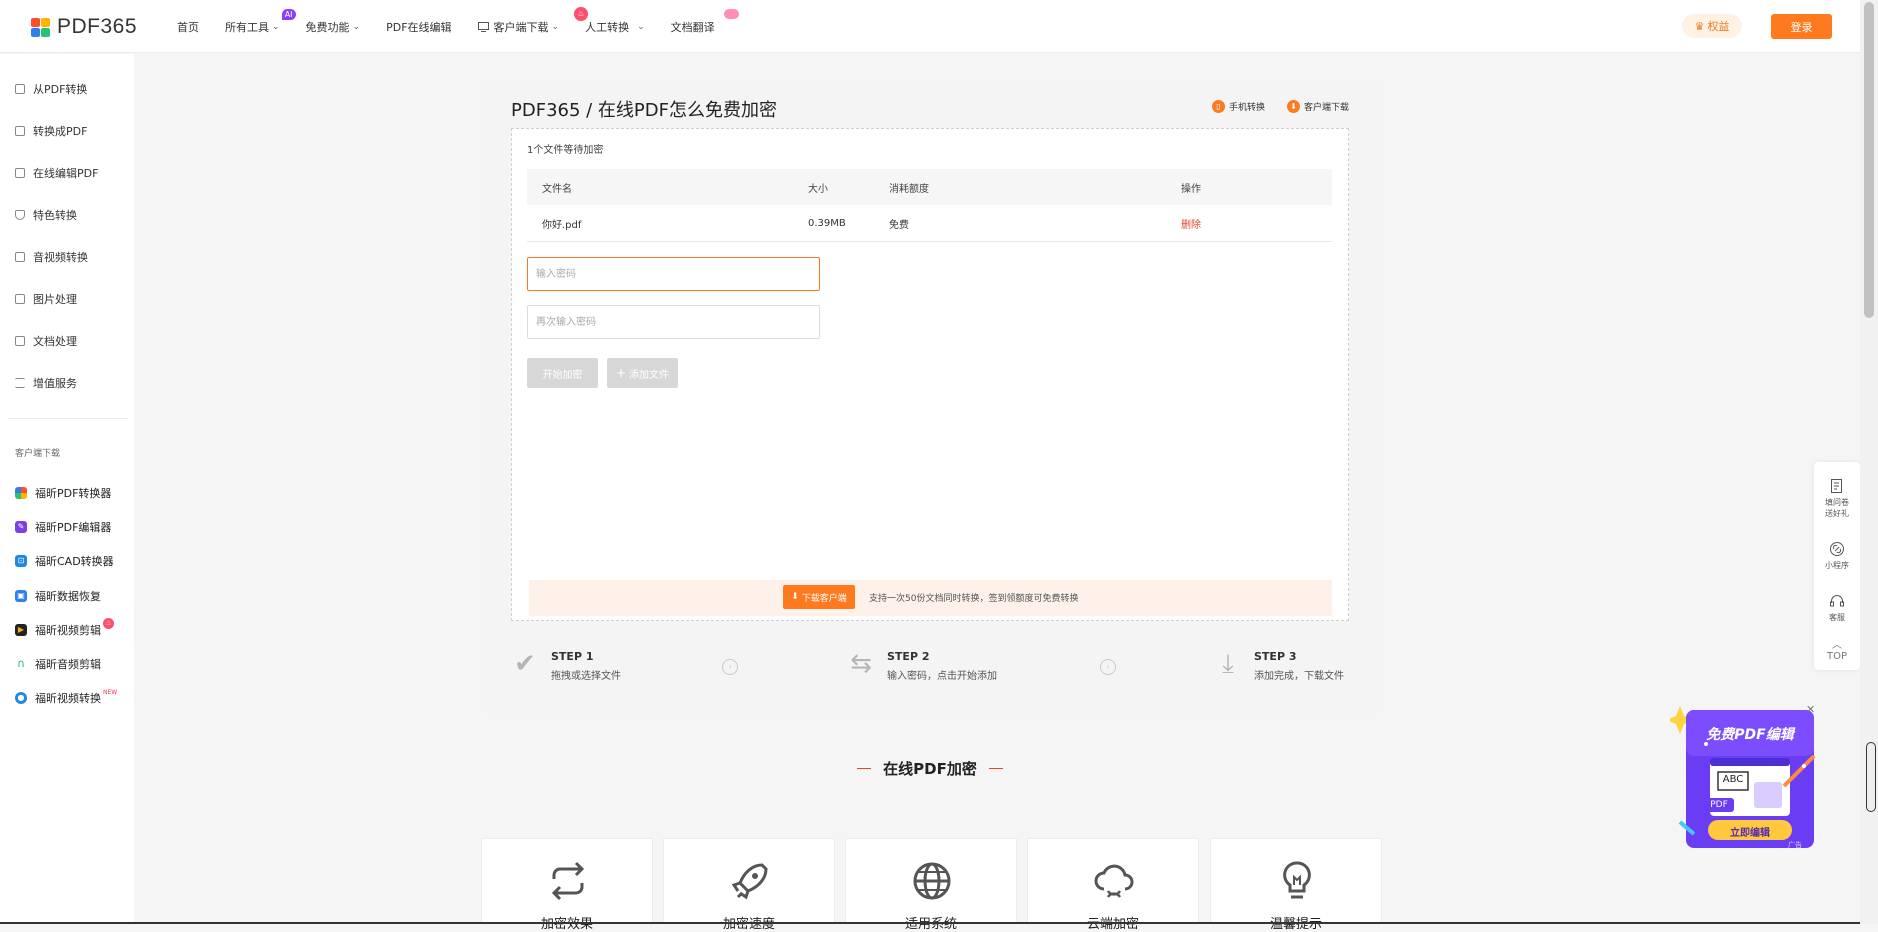 This screenshot has width=1878, height=932. Describe the element at coordinates (1837, 549) in the screenshot. I see `link-icon` at that location.